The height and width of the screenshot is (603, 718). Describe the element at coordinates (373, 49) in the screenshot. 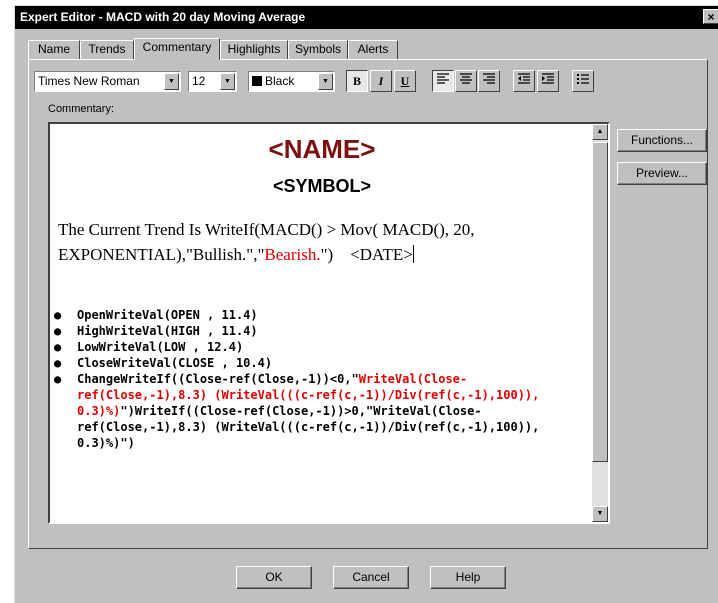

I see `tab-alerts: Alerts` at that location.